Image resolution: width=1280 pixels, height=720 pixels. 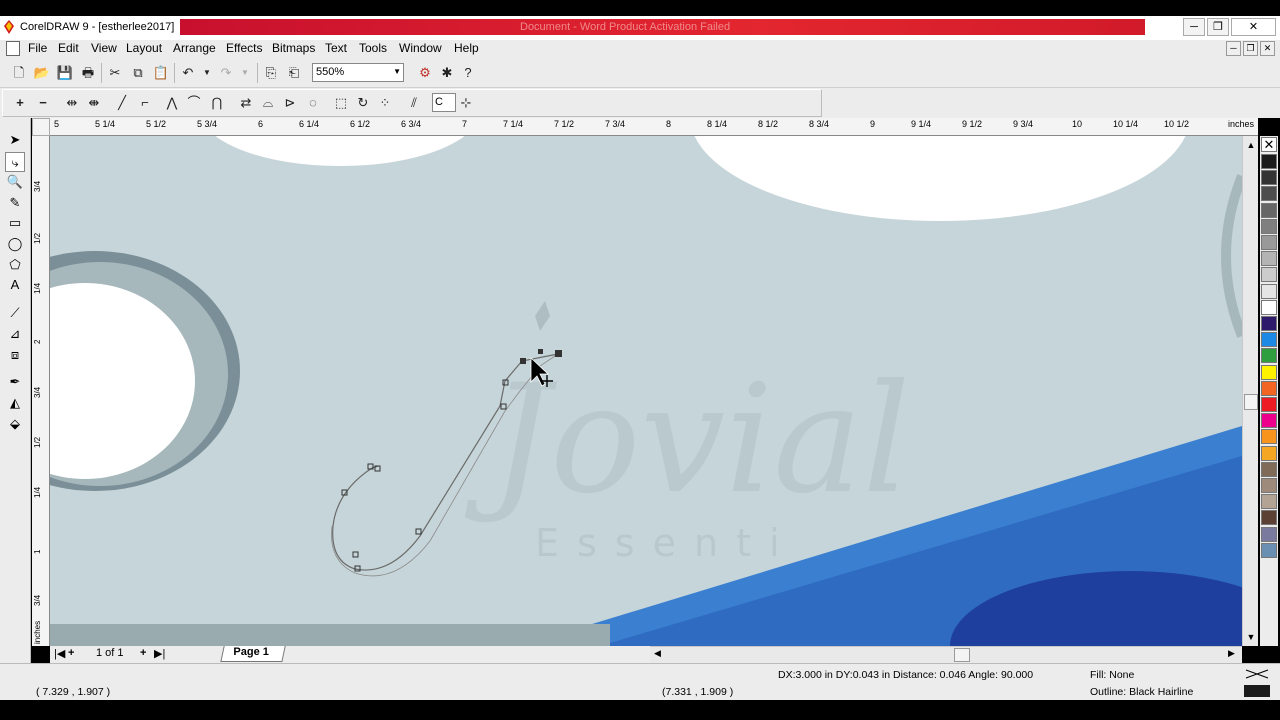 I want to click on menu-file: File, so click(x=37, y=48).